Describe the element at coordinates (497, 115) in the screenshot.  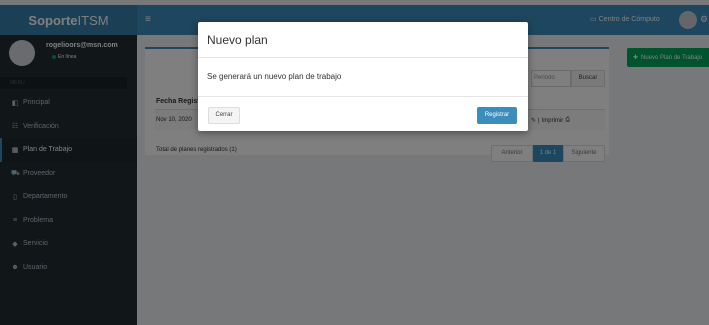
I see `register-button: Registrar` at that location.